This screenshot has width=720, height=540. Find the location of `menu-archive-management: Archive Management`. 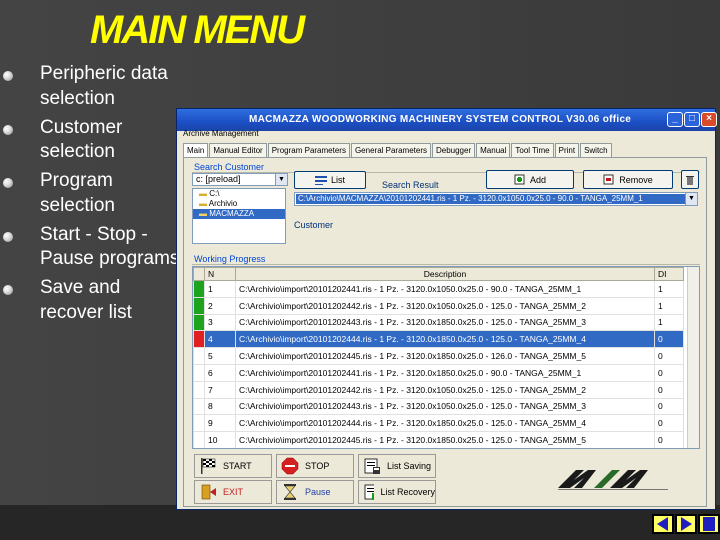

menu-archive-management: Archive Management is located at coordinates (221, 133).